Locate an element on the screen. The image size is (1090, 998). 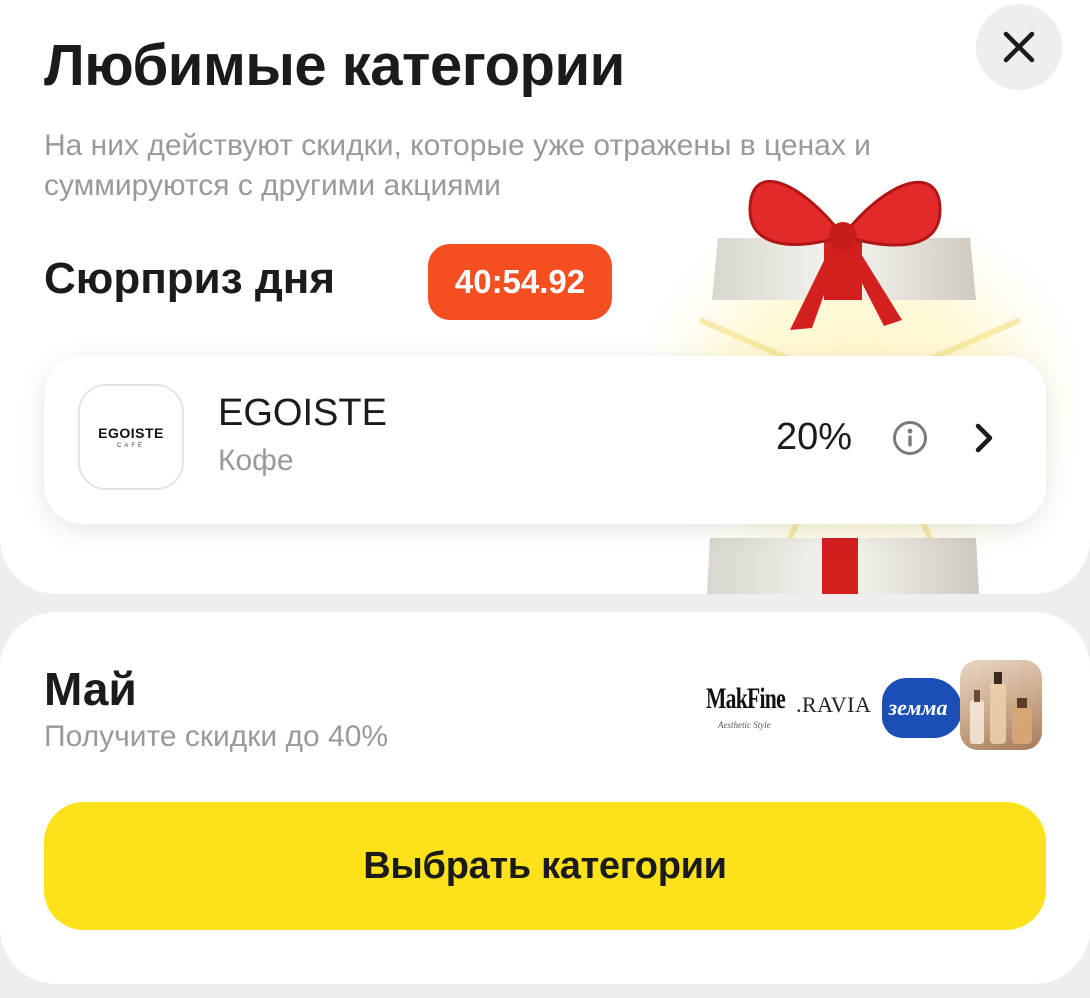
brand-logo: EGOISTE CAFÉ is located at coordinates (131, 437).